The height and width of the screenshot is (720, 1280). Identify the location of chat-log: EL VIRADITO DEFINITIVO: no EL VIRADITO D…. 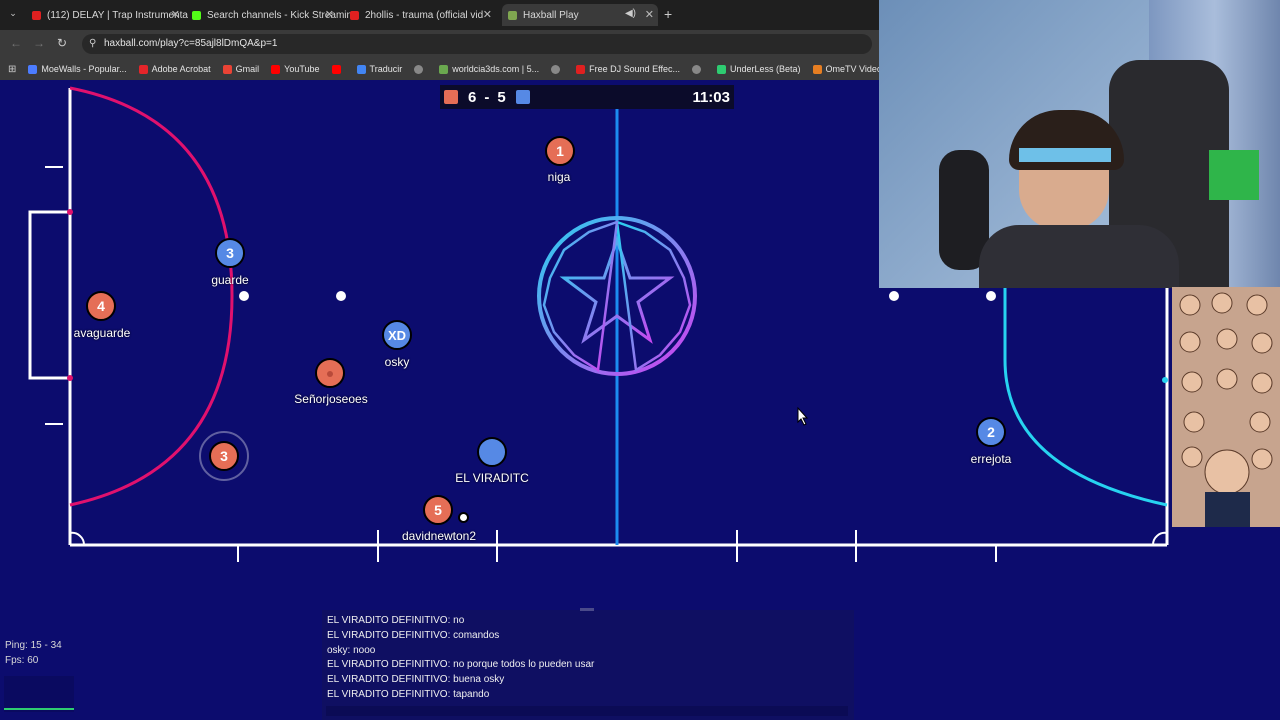
(588, 664).